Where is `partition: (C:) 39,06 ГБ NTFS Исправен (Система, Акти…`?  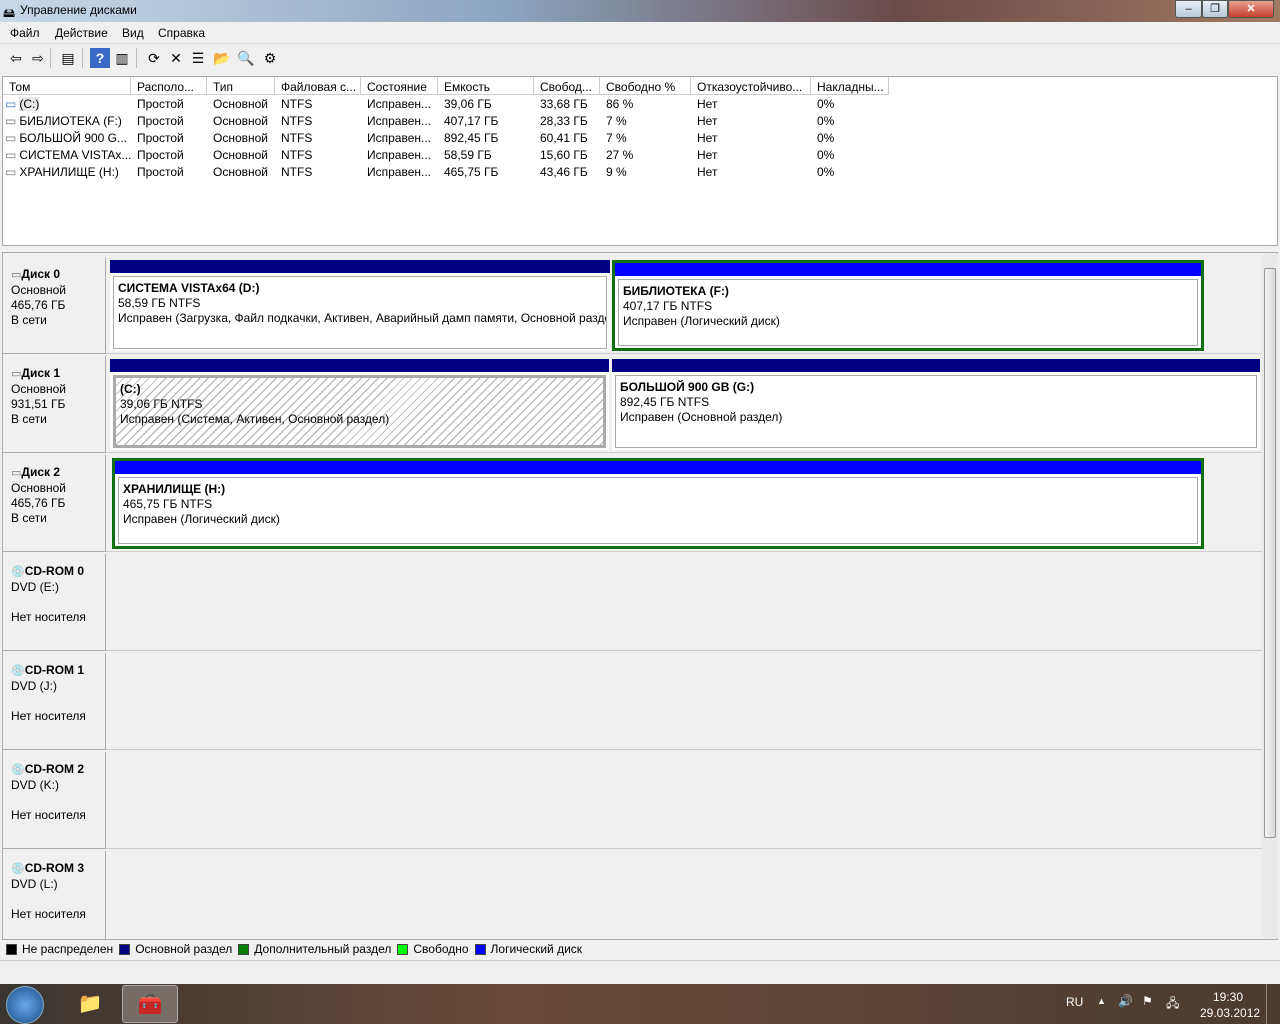
partition: (C:) 39,06 ГБ NTFS Исправен (Система, Акти… is located at coordinates (359, 404).